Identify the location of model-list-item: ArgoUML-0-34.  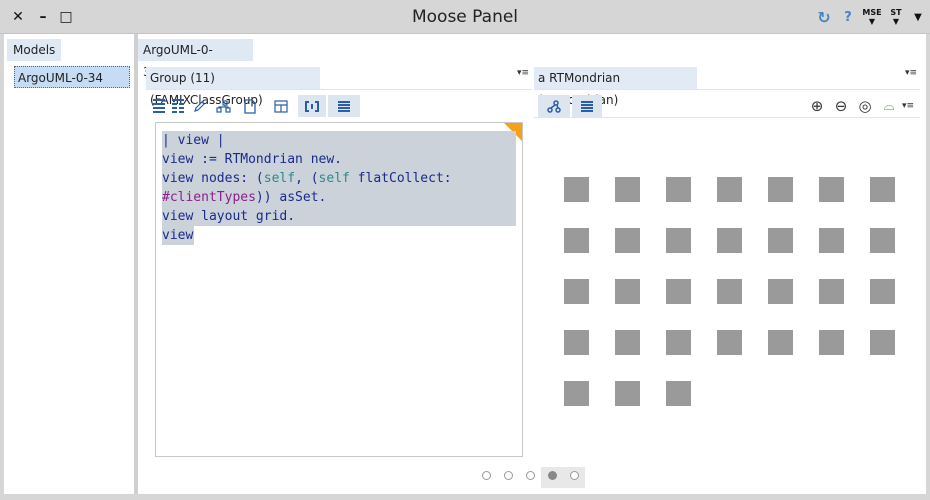
(72, 77).